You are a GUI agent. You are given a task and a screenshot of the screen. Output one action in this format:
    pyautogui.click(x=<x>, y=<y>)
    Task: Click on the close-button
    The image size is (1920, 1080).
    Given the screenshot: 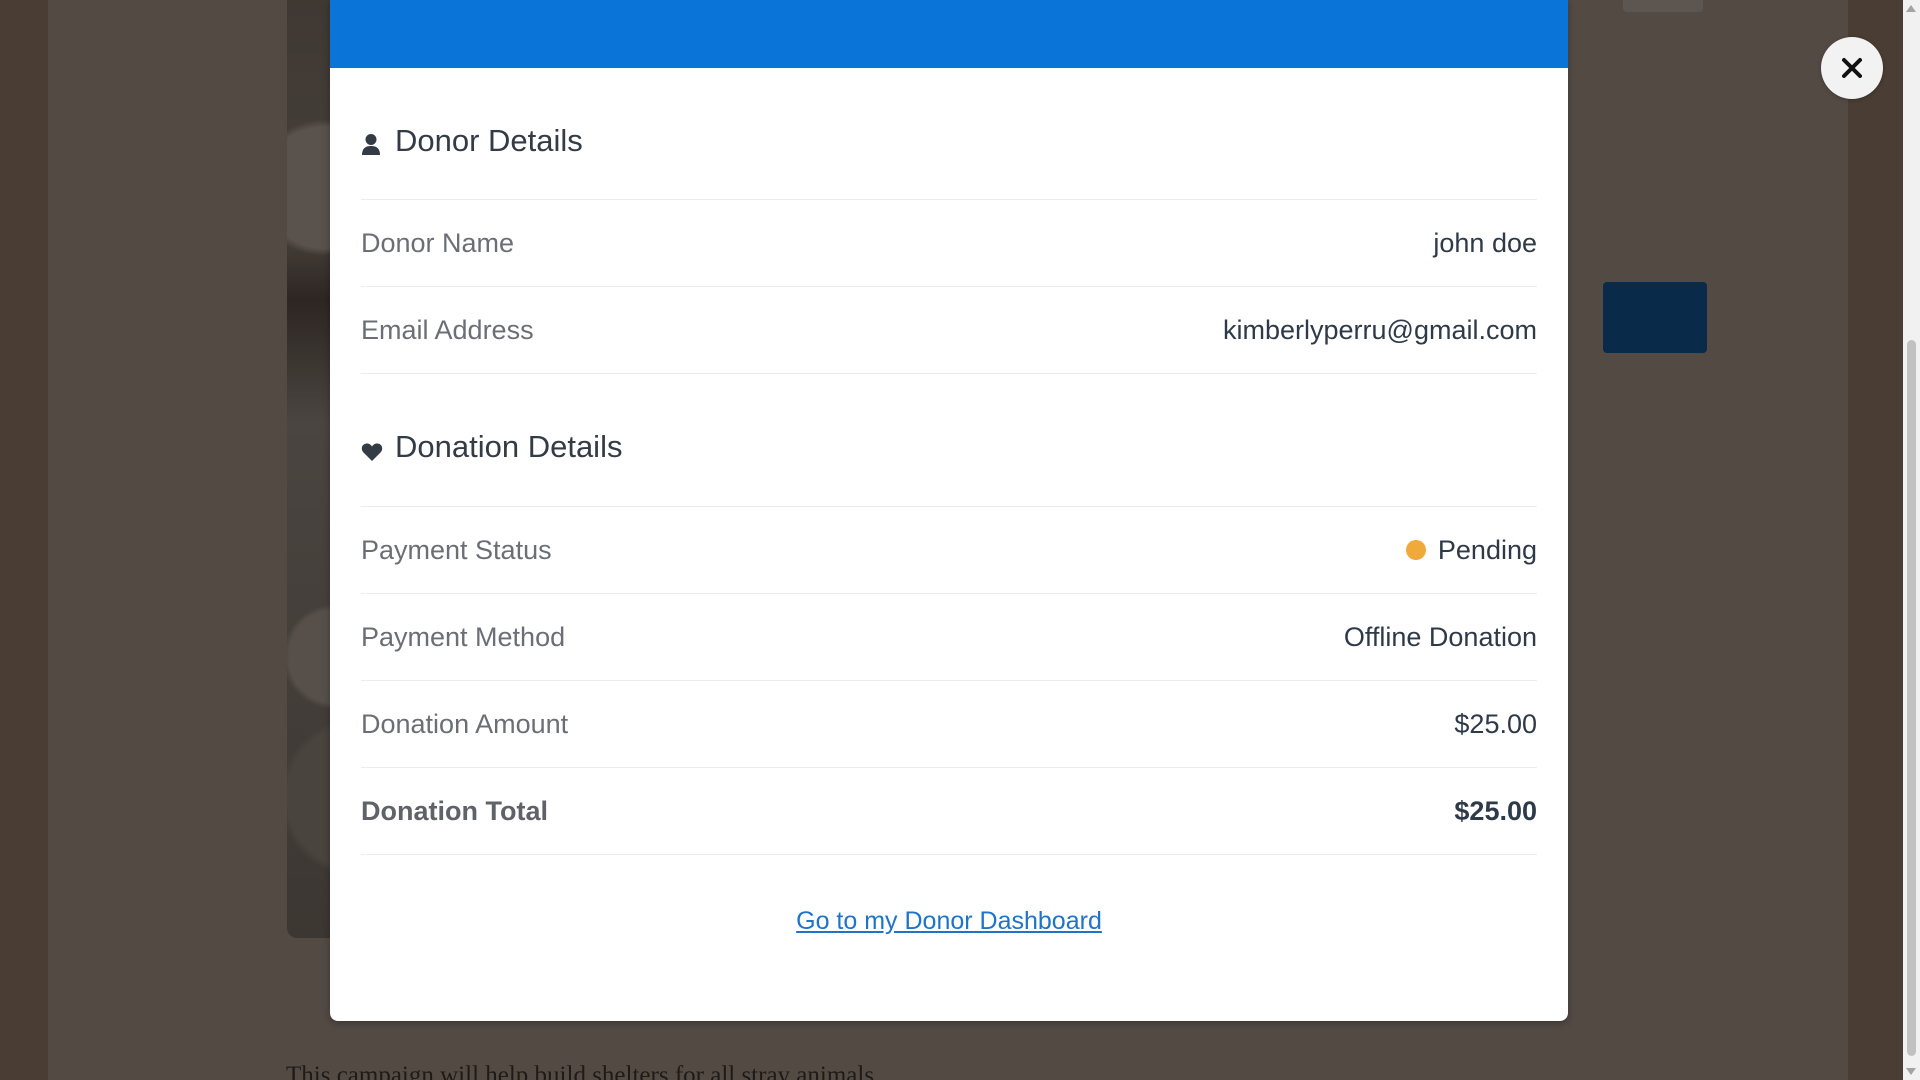 What is the action you would take?
    pyautogui.click(x=1852, y=68)
    